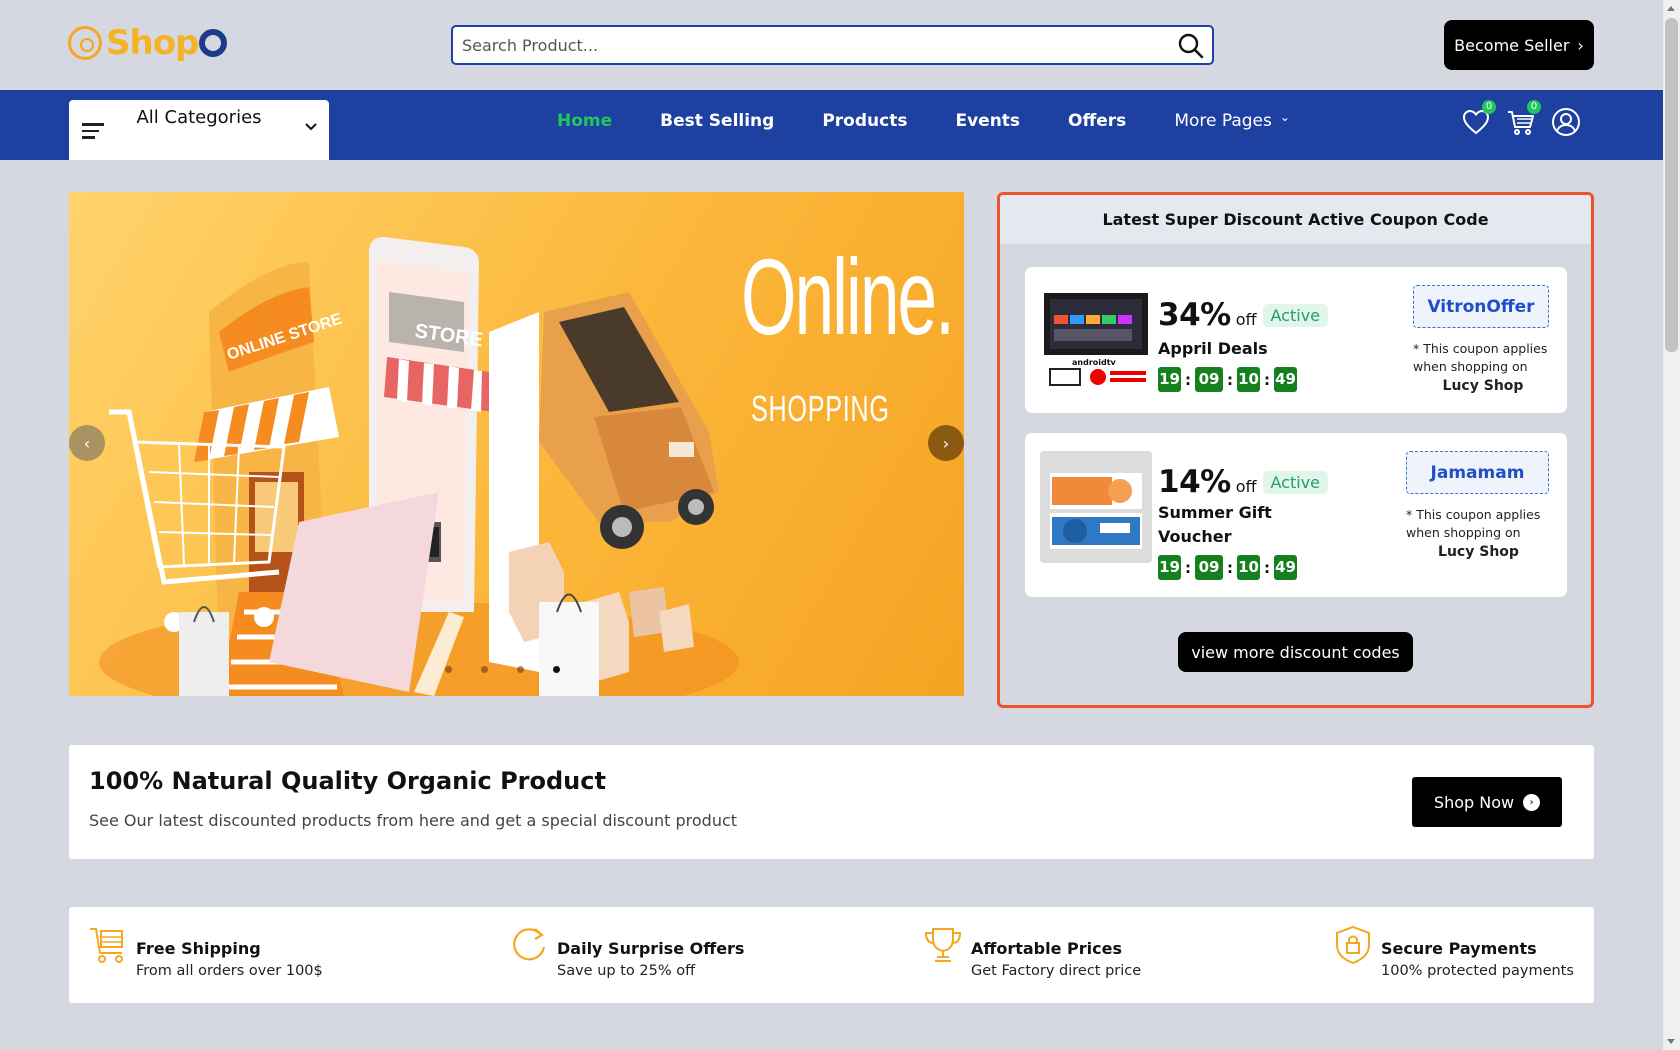 The width and height of the screenshot is (1680, 1050). What do you see at coordinates (1096, 340) in the screenshot?
I see `android-tv-image: androidtv` at bounding box center [1096, 340].